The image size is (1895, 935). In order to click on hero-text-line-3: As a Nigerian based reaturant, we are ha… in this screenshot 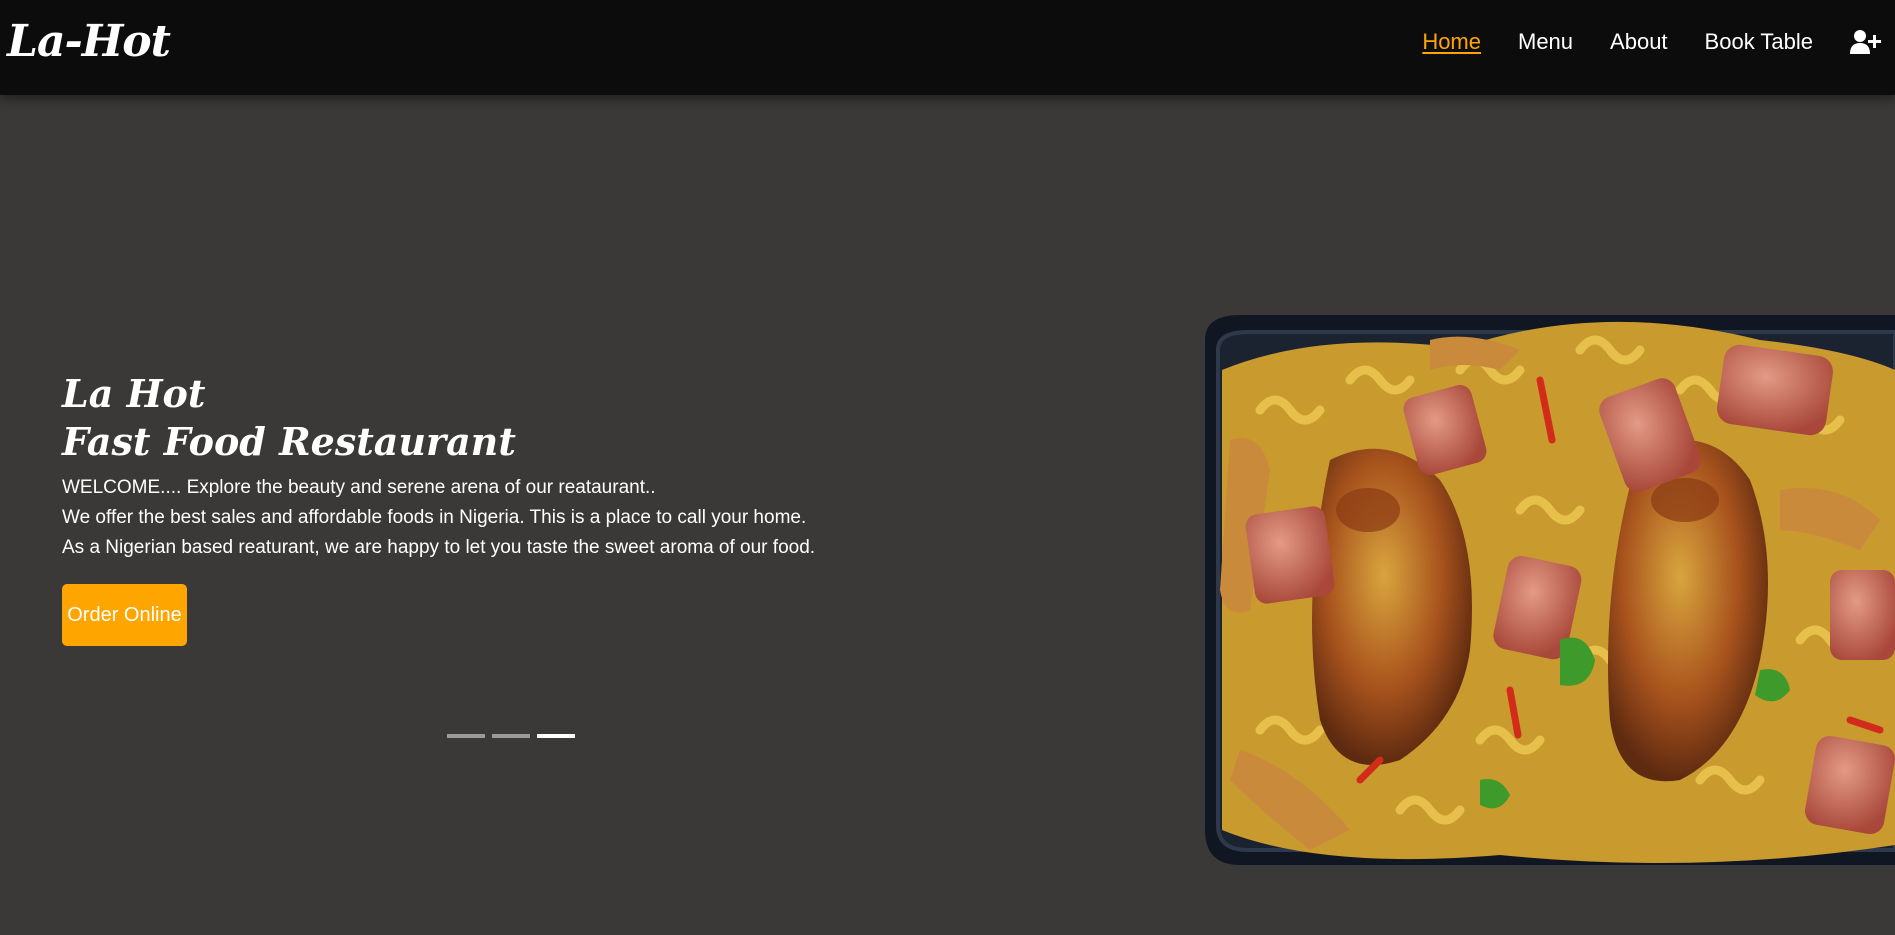, I will do `click(439, 547)`.